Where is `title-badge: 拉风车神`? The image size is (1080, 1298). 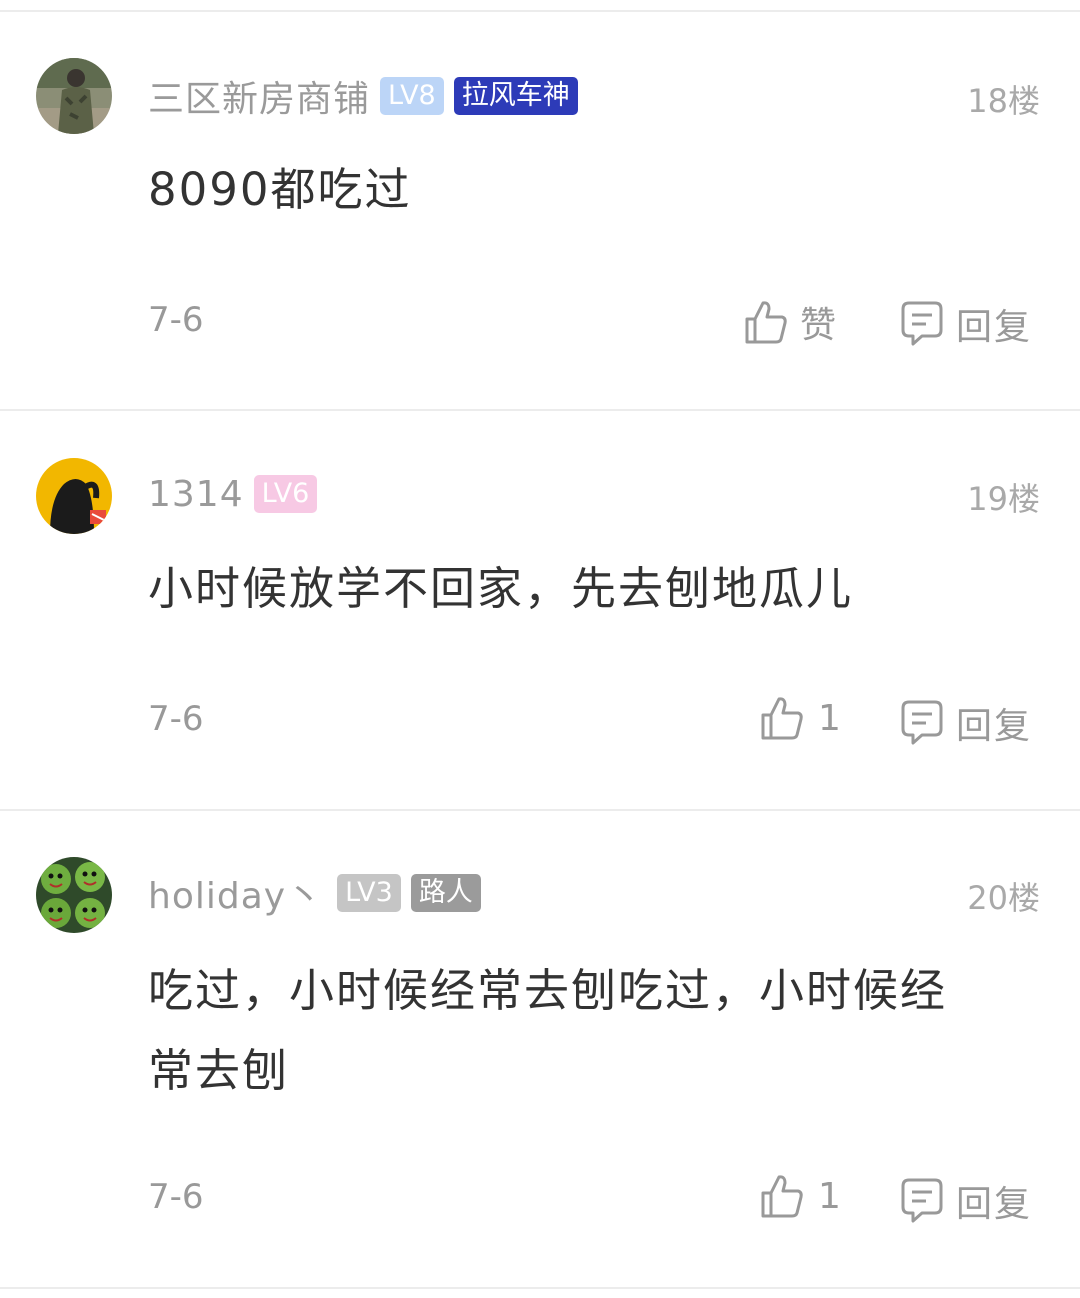 title-badge: 拉风车神 is located at coordinates (515, 96).